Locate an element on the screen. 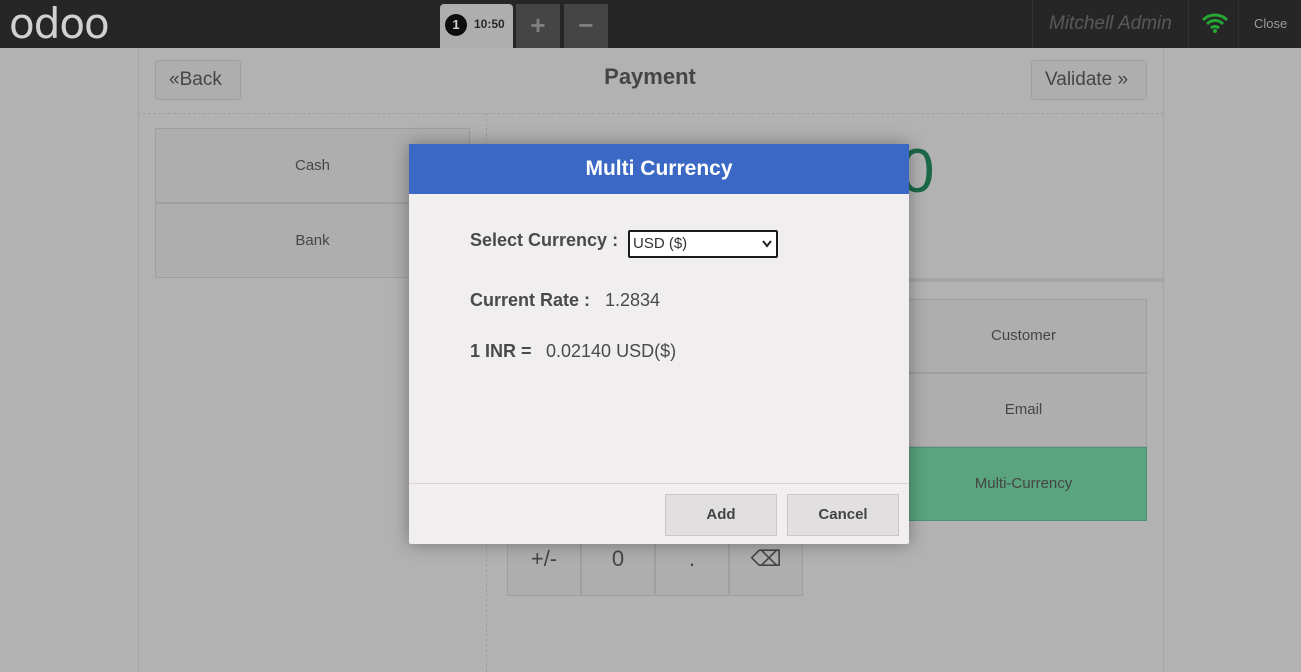 Image resolution: width=1301 pixels, height=672 pixels. current-rate-label: Current Rate : is located at coordinates (530, 300).